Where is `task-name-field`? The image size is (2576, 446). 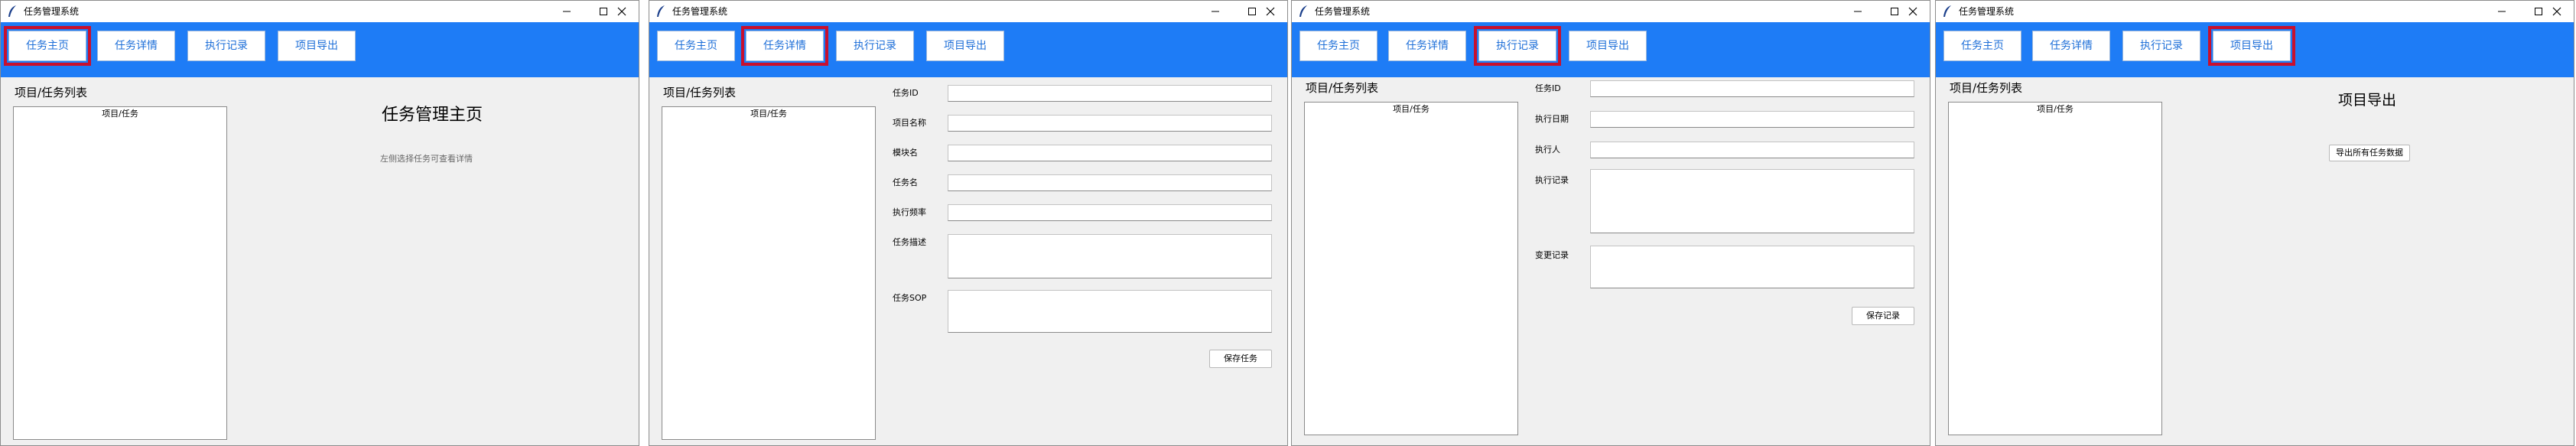 task-name-field is located at coordinates (1110, 183).